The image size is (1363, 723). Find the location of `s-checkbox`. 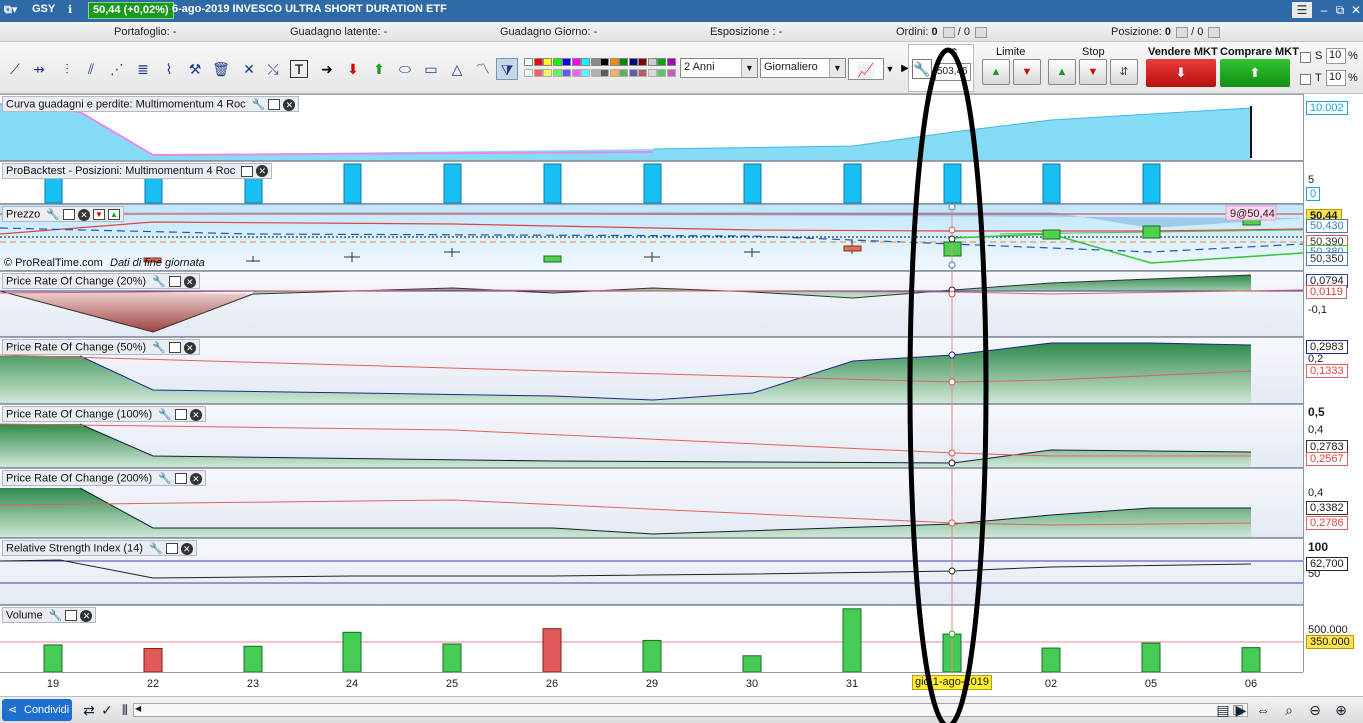

s-checkbox is located at coordinates (1305, 57).